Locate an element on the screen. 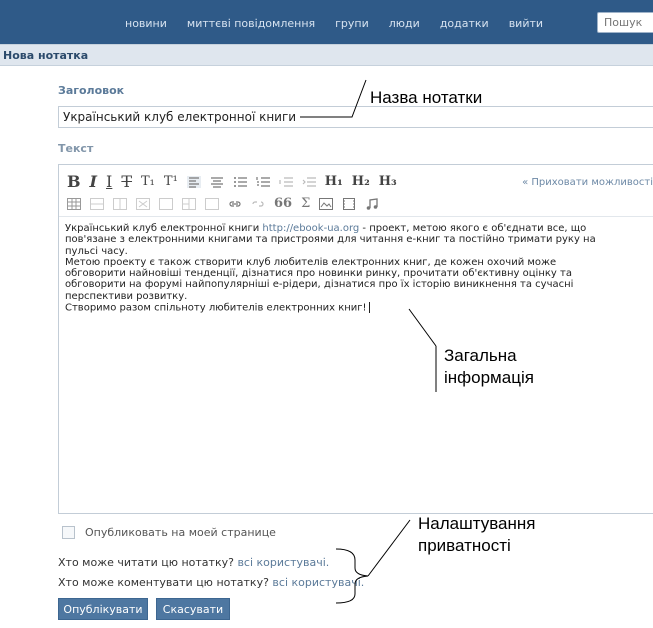  publish-on-page-row: Опубликовать на моей странице is located at coordinates (169, 532).